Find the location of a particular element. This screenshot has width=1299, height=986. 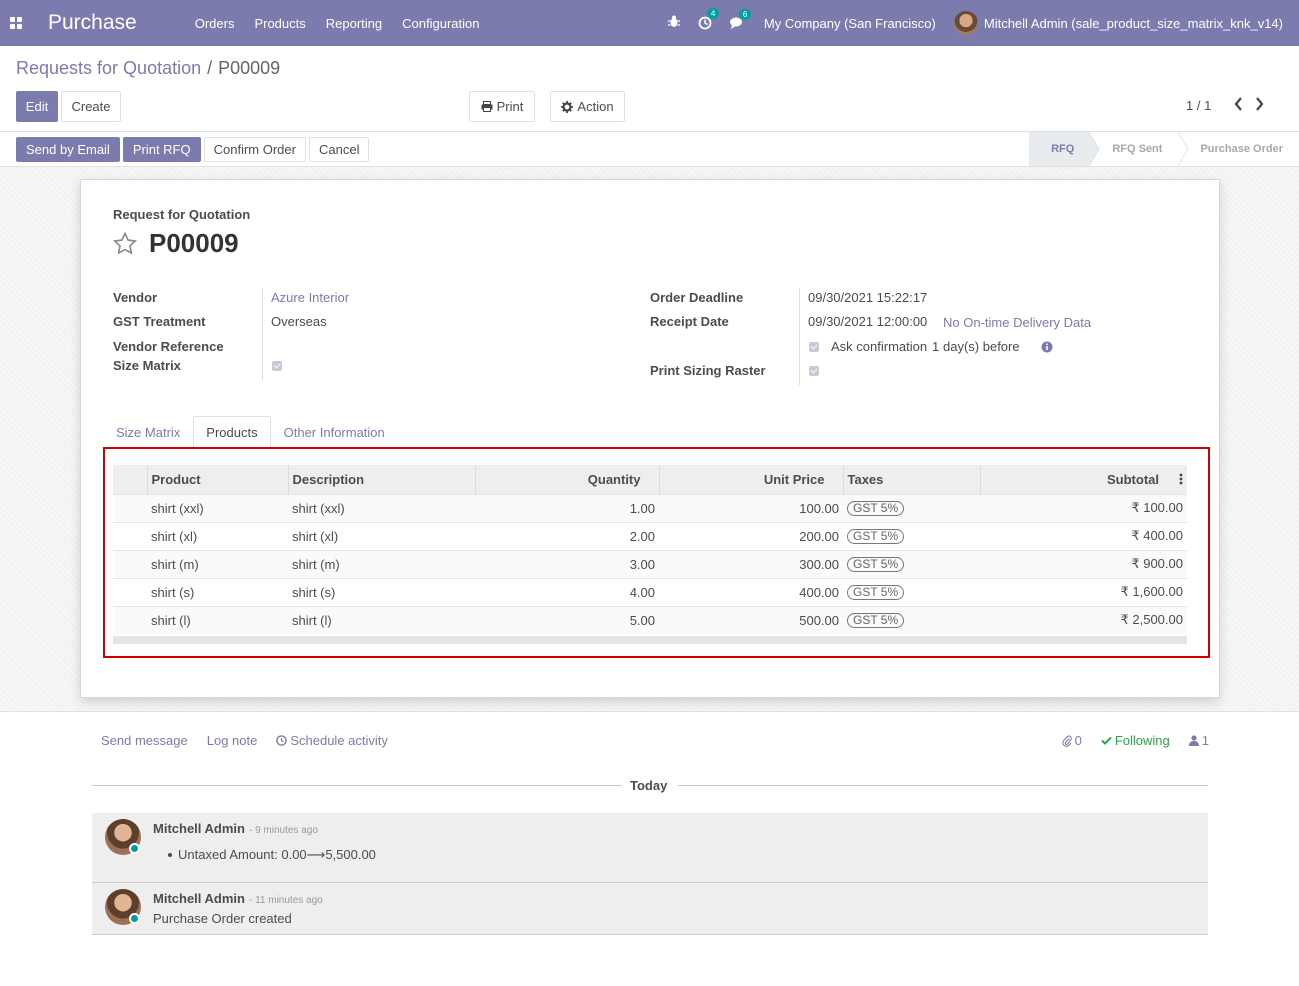

notebook-tabs: Size Matrix Products Other Information is located at coordinates (250, 432).